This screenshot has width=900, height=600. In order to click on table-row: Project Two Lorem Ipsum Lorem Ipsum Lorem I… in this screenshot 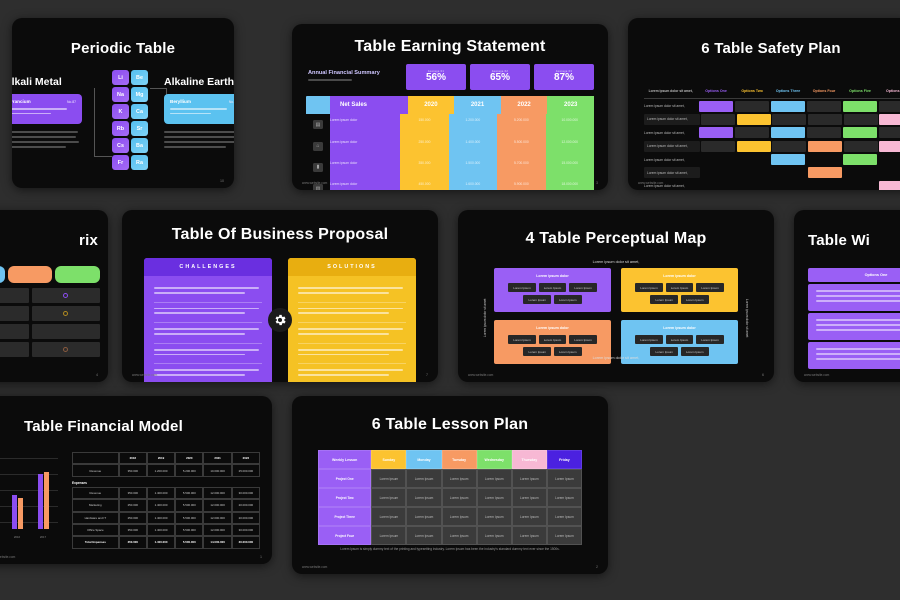, I will do `click(450, 497)`.